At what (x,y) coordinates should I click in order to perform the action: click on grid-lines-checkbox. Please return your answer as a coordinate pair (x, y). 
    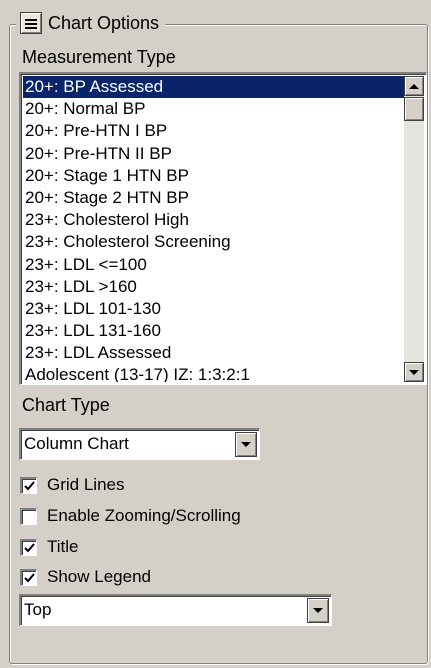
    Looking at the image, I should click on (28, 485).